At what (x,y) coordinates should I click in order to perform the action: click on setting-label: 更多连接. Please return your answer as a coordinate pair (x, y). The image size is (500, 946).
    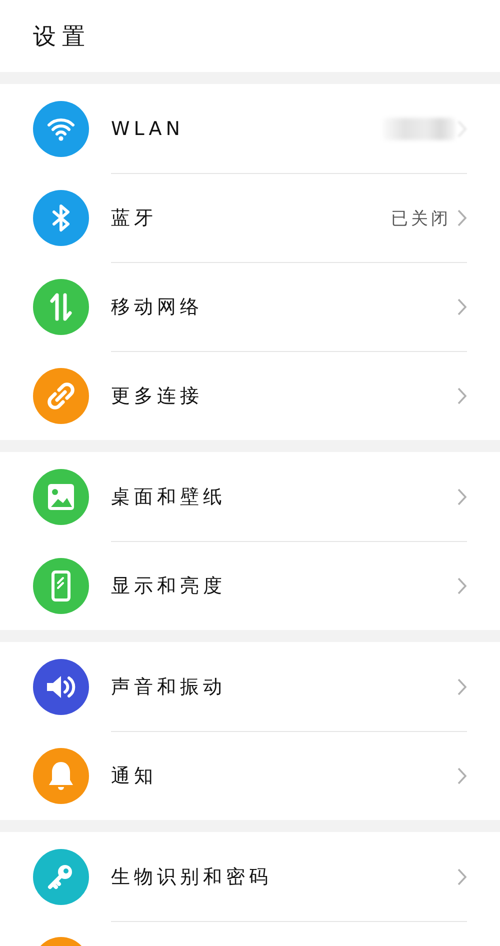
    Looking at the image, I should click on (157, 396).